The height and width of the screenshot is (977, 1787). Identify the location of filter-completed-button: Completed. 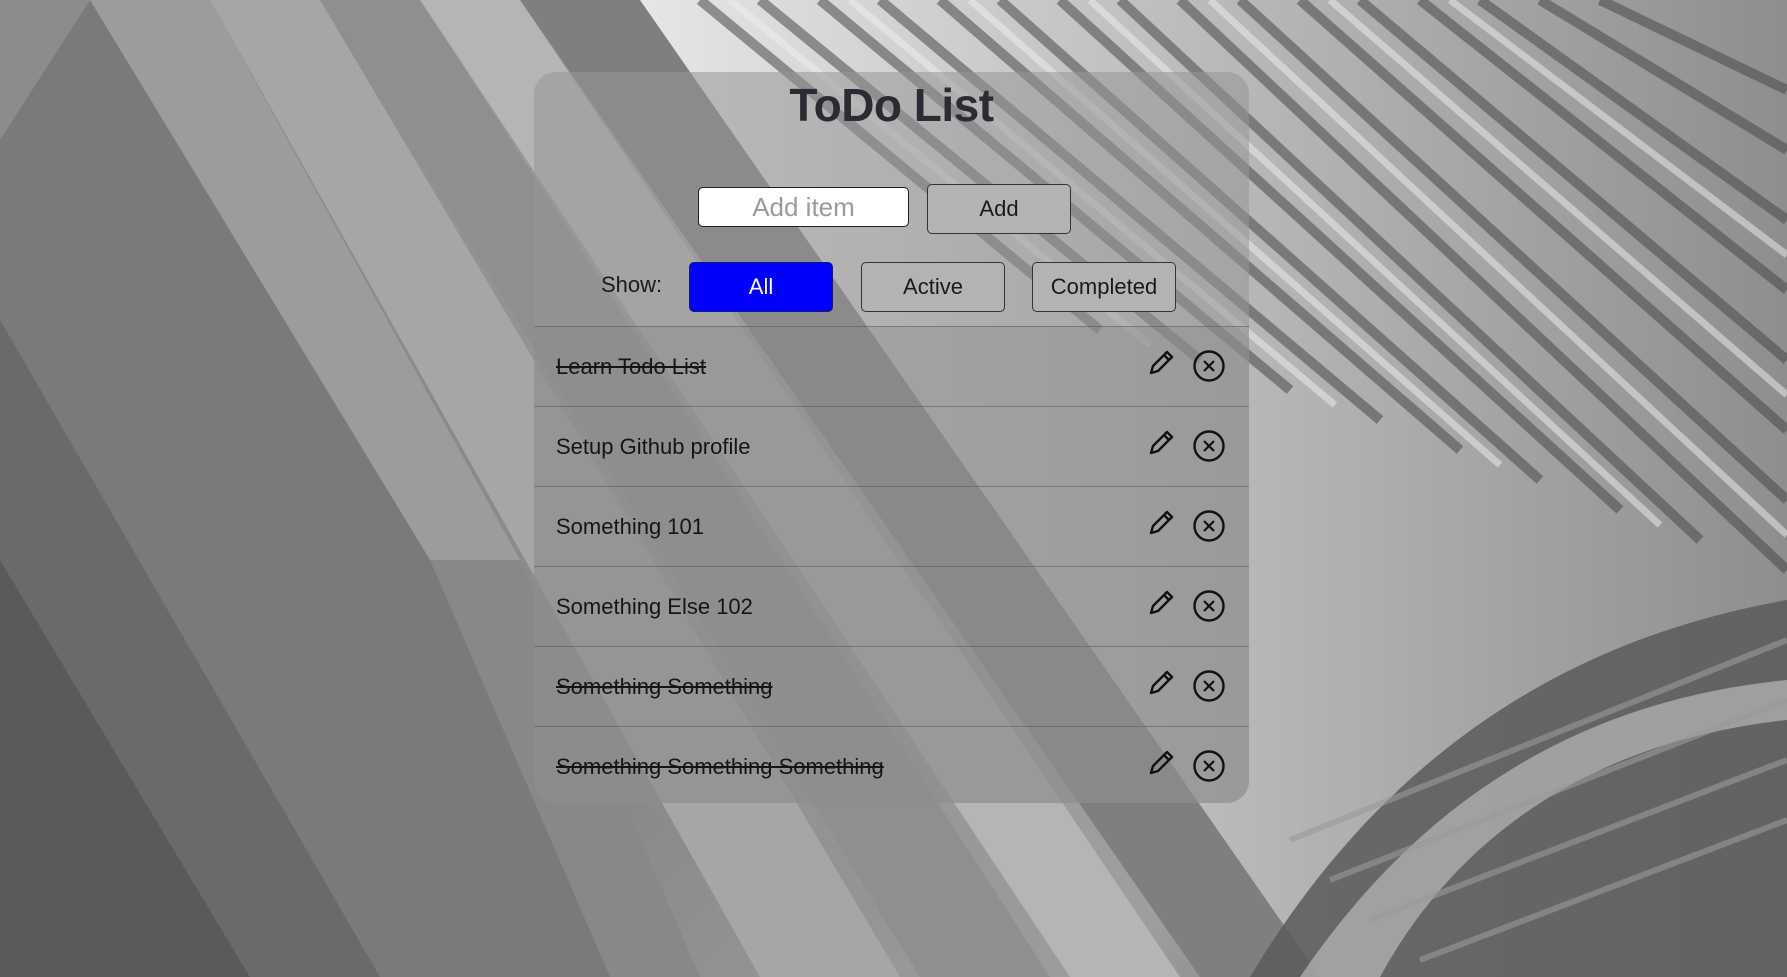
(1104, 287).